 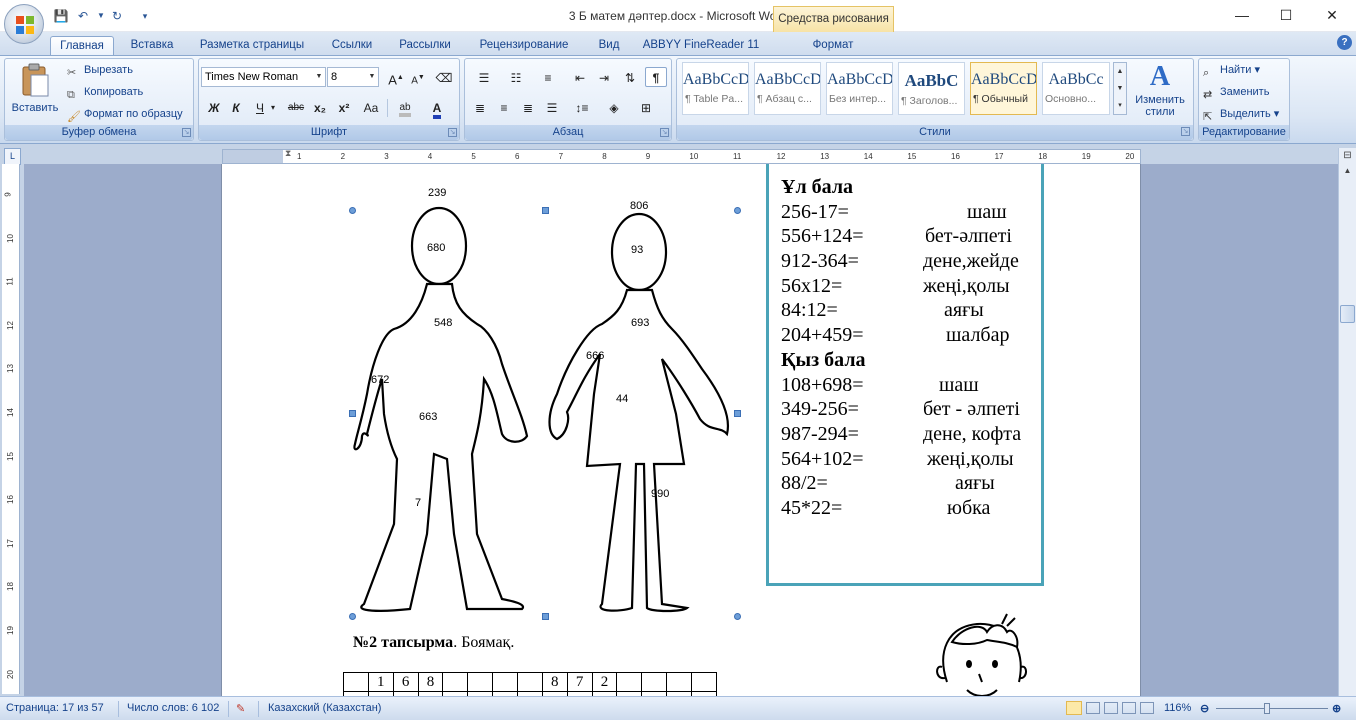 I want to click on justify-icon: ☰, so click(x=552, y=107).